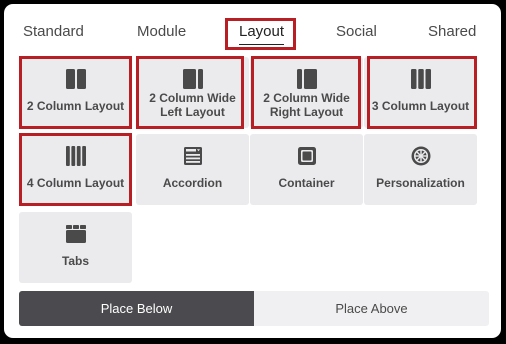 This screenshot has width=506, height=344. I want to click on tab-layout: Layout, so click(262, 33).